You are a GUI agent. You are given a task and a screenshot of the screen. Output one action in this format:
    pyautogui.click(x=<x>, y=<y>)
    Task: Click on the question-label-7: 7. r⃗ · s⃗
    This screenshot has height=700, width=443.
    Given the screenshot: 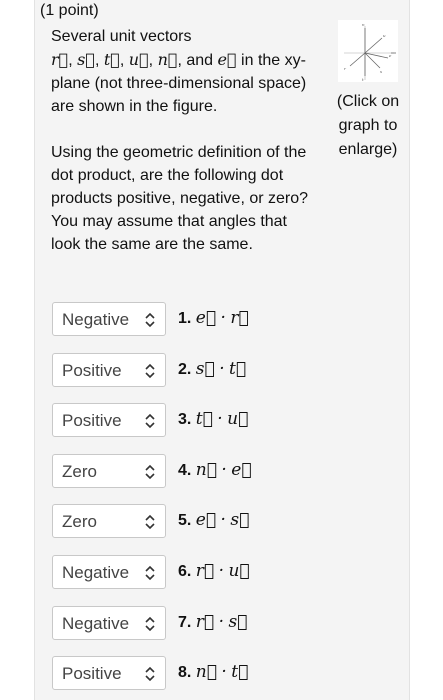 What is the action you would take?
    pyautogui.click(x=213, y=622)
    